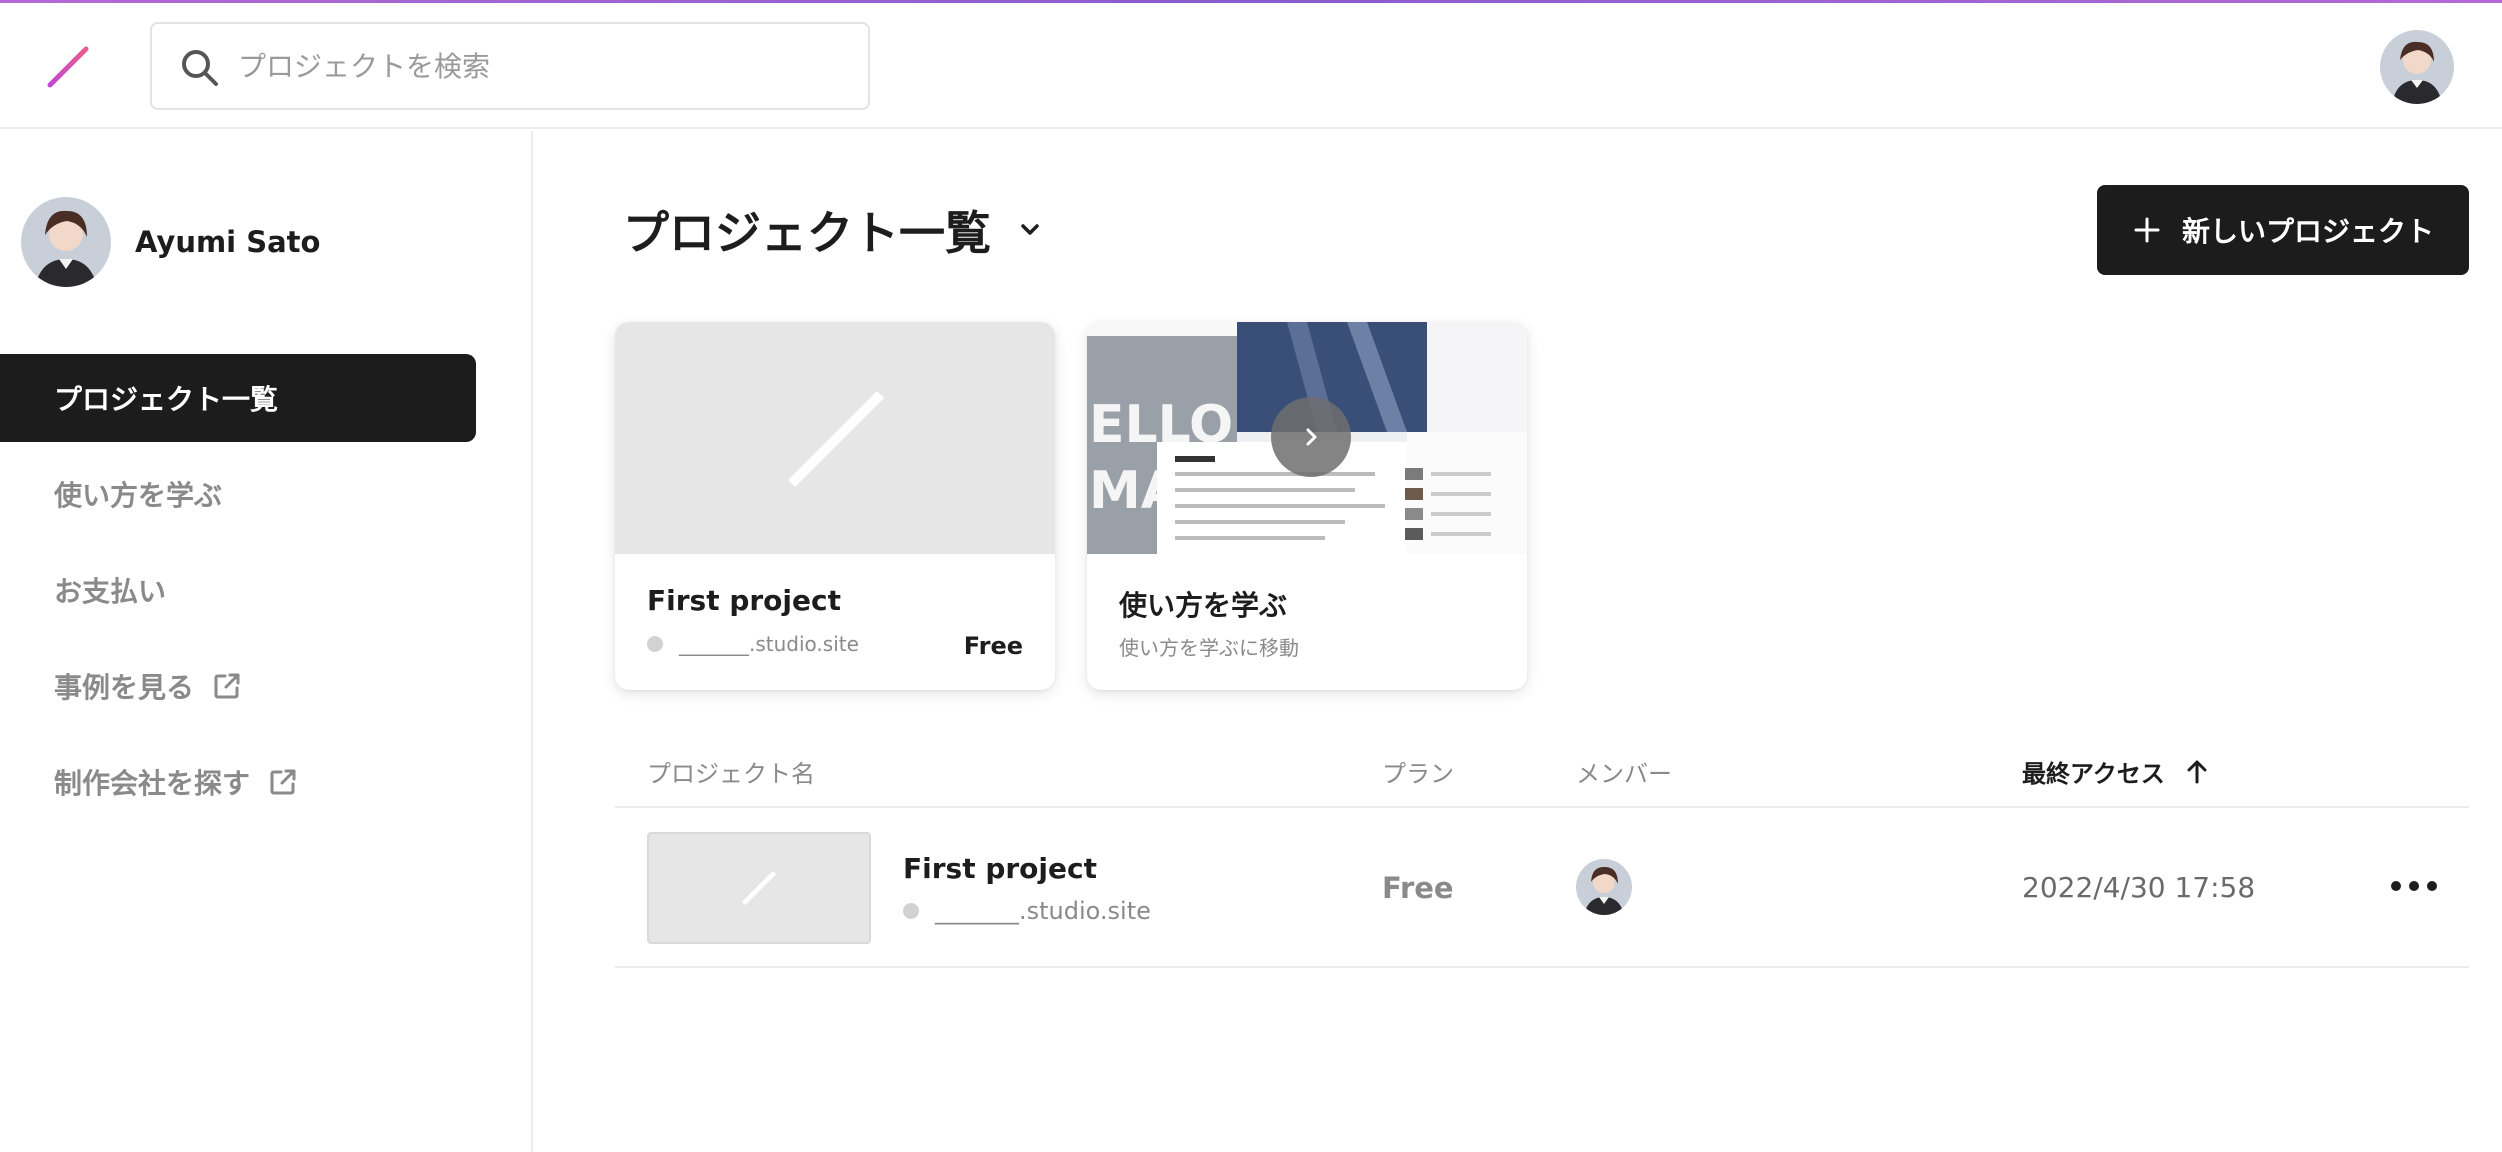 The width and height of the screenshot is (2502, 1152). I want to click on sidebar-item-label: プロジェクト一覧, so click(166, 399).